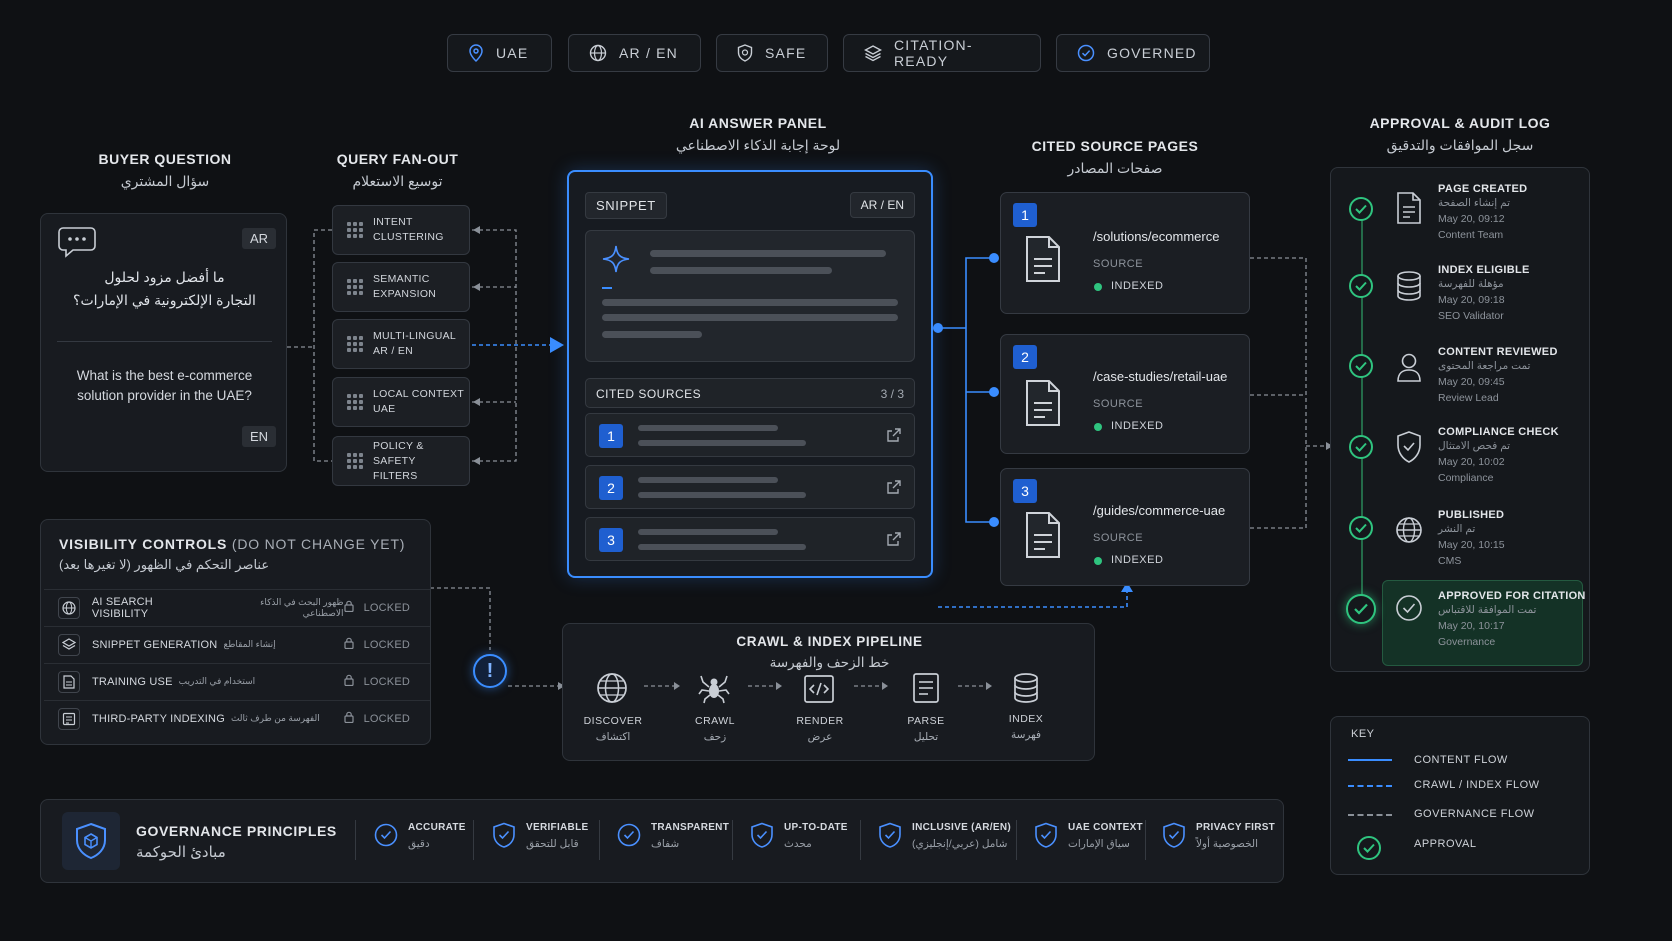 Image resolution: width=1672 pixels, height=941 pixels. What do you see at coordinates (1099, 844) in the screenshot?
I see `principle-label-ar: سياق الإمارات` at bounding box center [1099, 844].